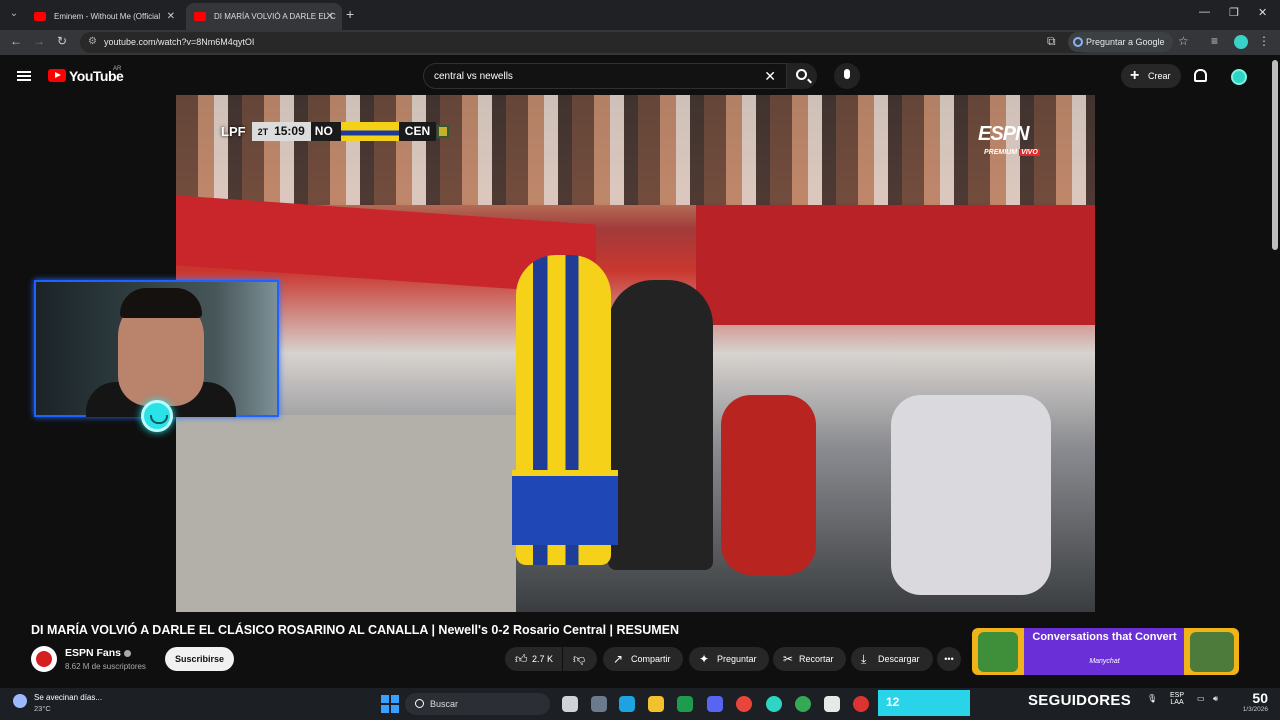  Describe the element at coordinates (715, 704) in the screenshot. I see `discord-icon` at that location.